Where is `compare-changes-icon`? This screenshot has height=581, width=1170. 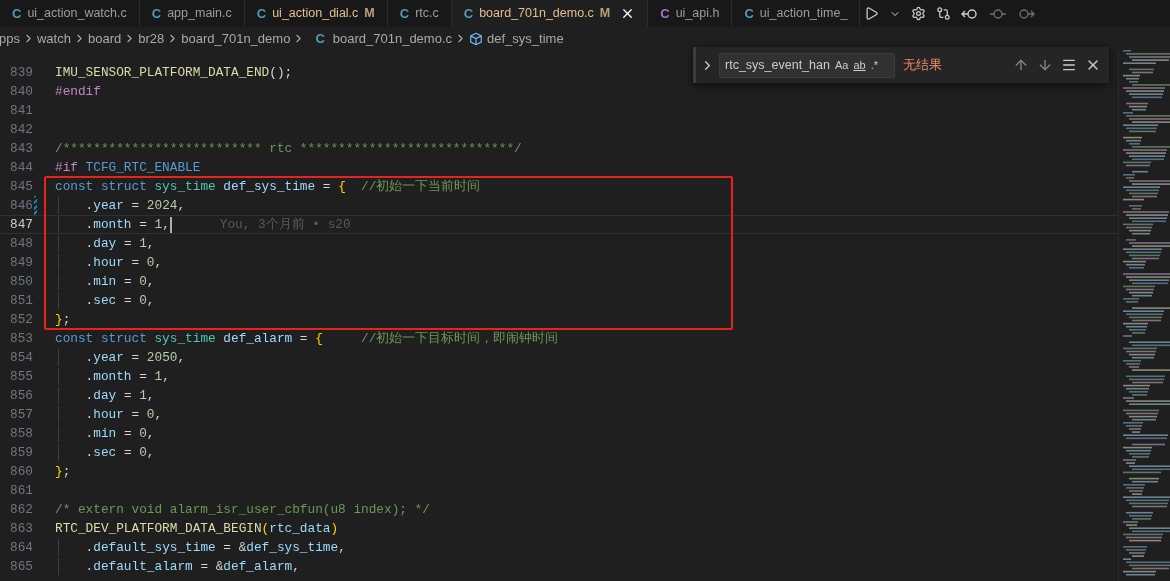 compare-changes-icon is located at coordinates (944, 13).